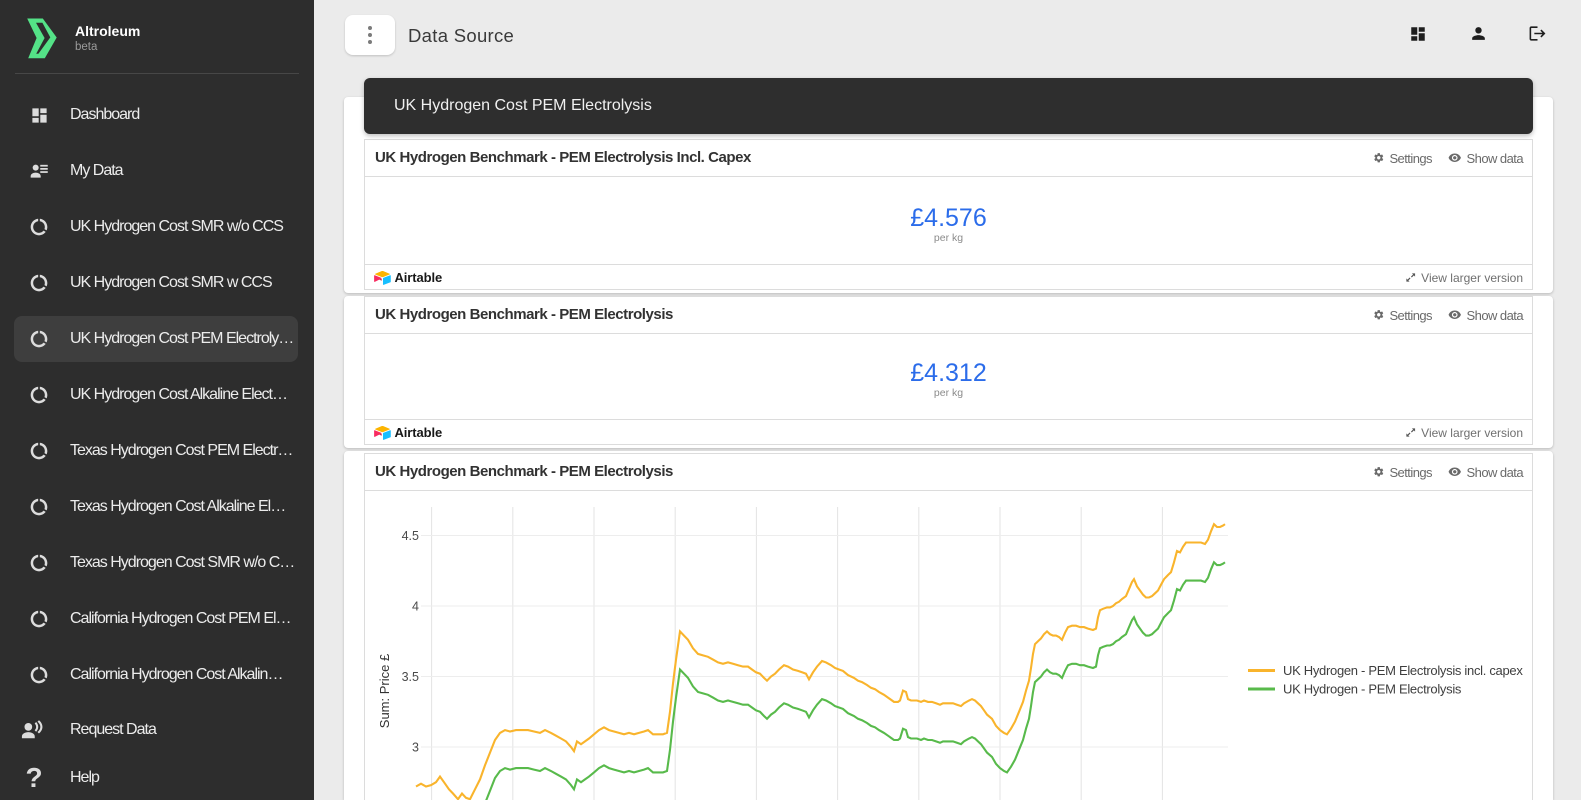  What do you see at coordinates (415, 748) in the screenshot?
I see `svg-text: 3` at bounding box center [415, 748].